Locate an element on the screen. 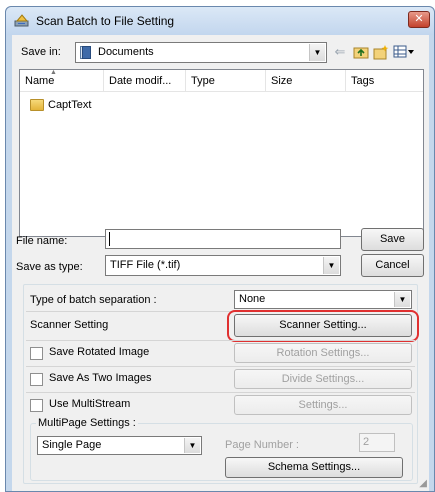 This screenshot has height=492, width=435. up-folder-icon is located at coordinates (361, 52).